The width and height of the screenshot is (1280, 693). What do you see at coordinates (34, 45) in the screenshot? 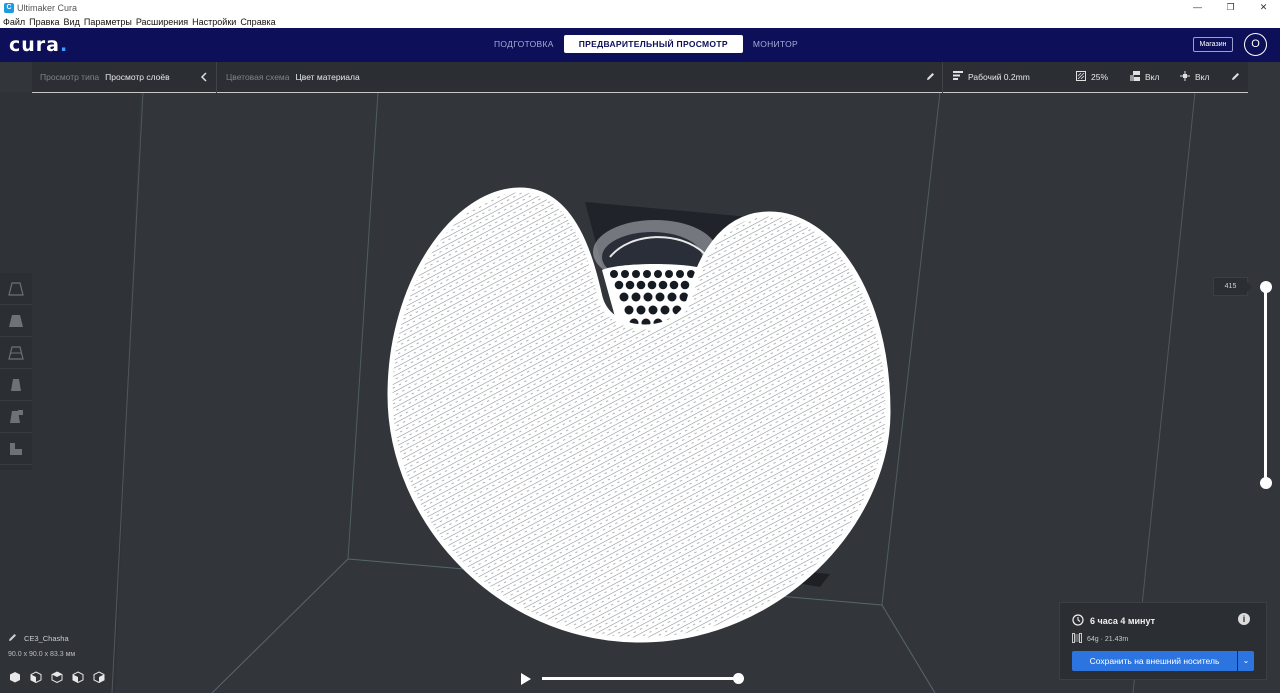
I see `logo-text: cura` at bounding box center [34, 45].